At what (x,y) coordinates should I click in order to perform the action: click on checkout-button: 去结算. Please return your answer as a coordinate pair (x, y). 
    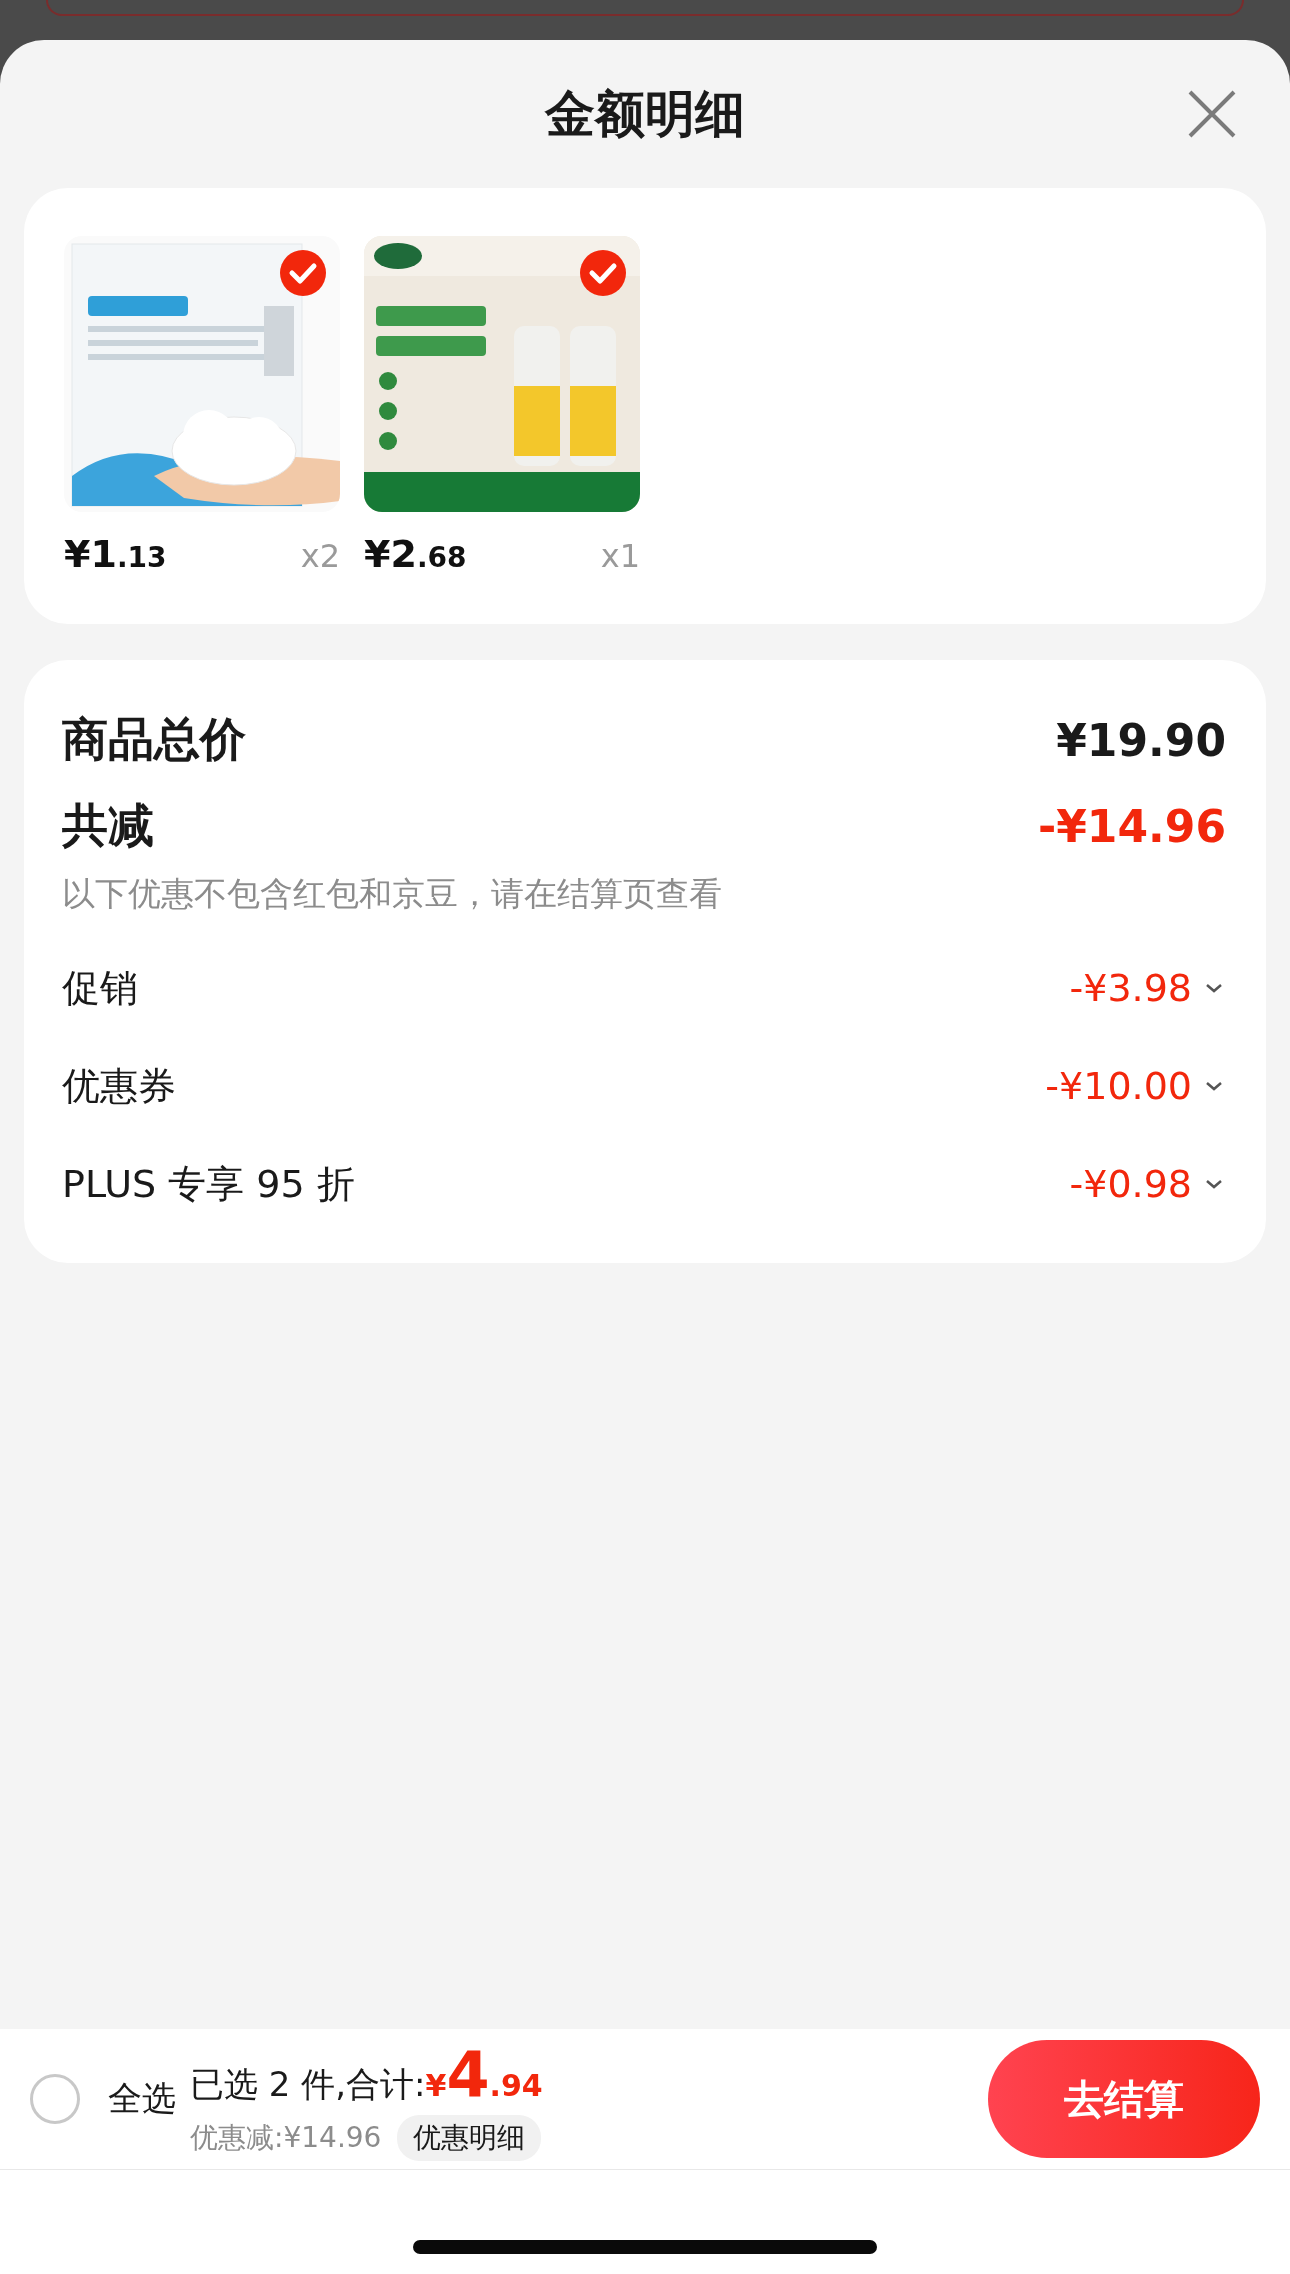
    Looking at the image, I should click on (1124, 2099).